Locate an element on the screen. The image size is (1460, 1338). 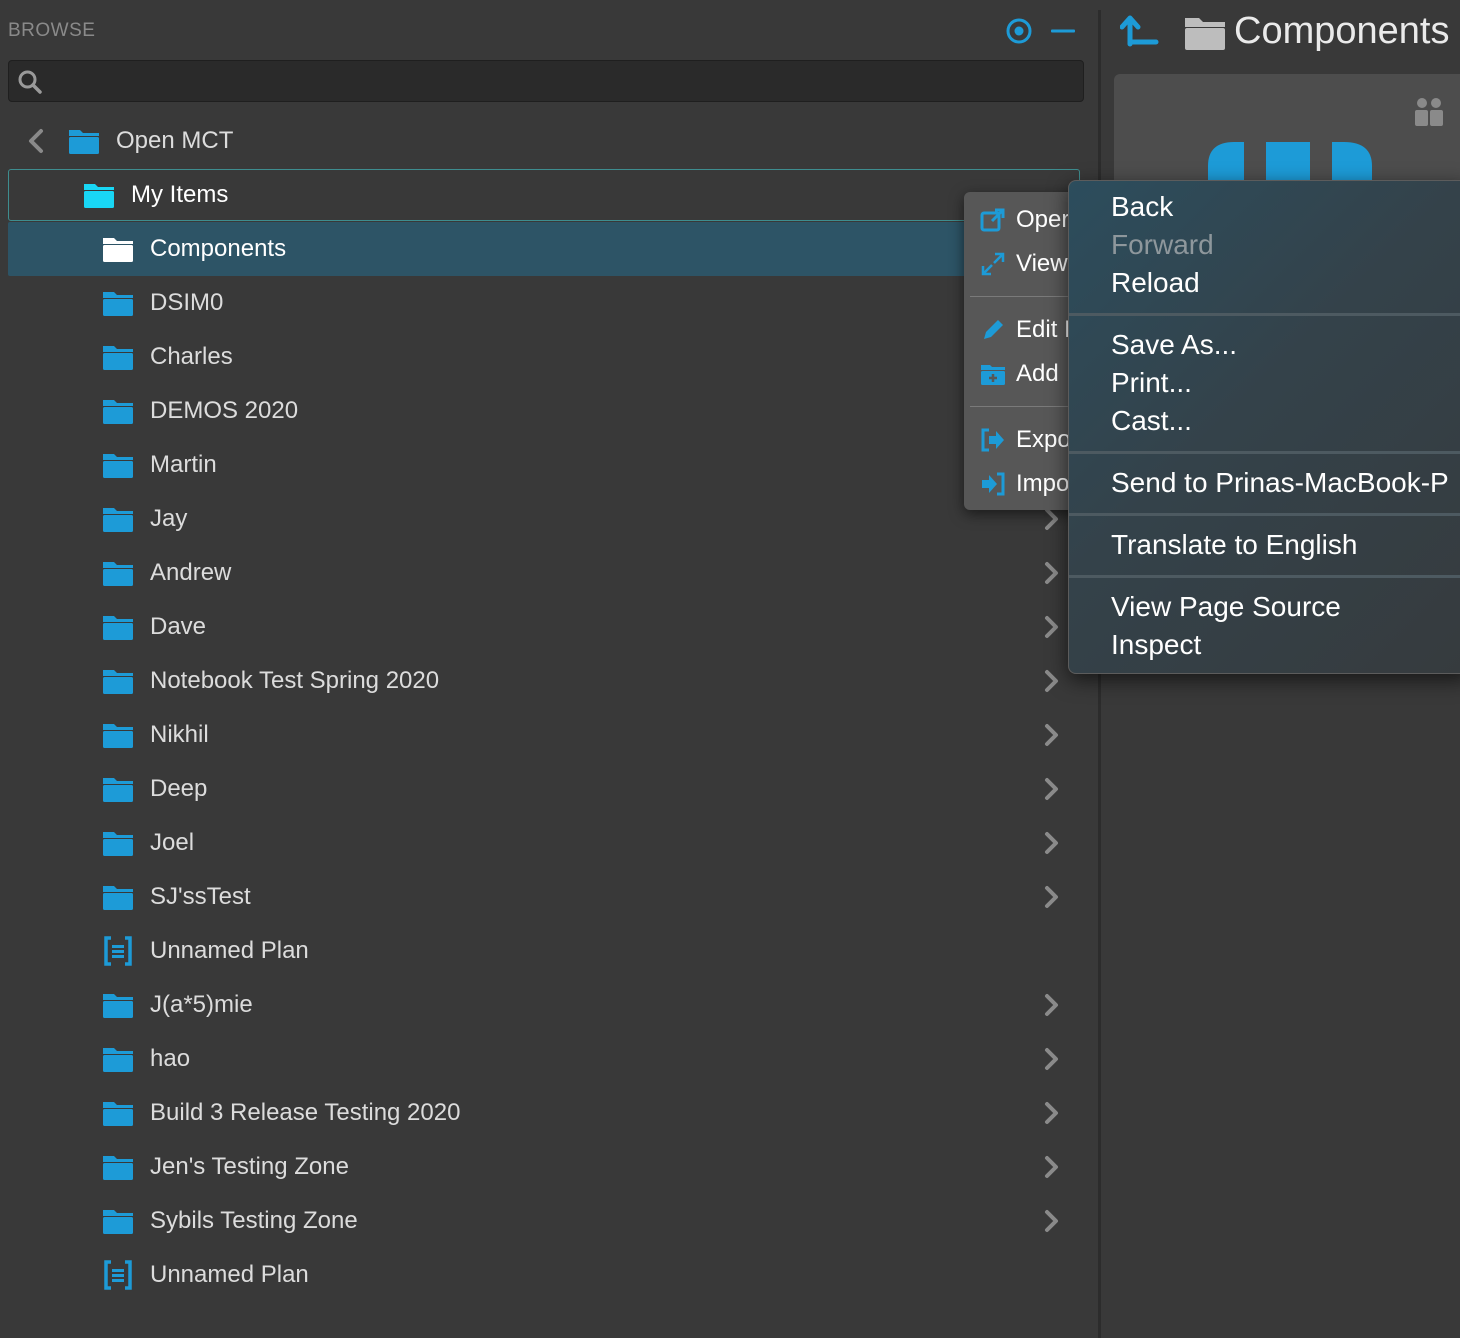
tree-item-label: Martin is located at coordinates (183, 464).